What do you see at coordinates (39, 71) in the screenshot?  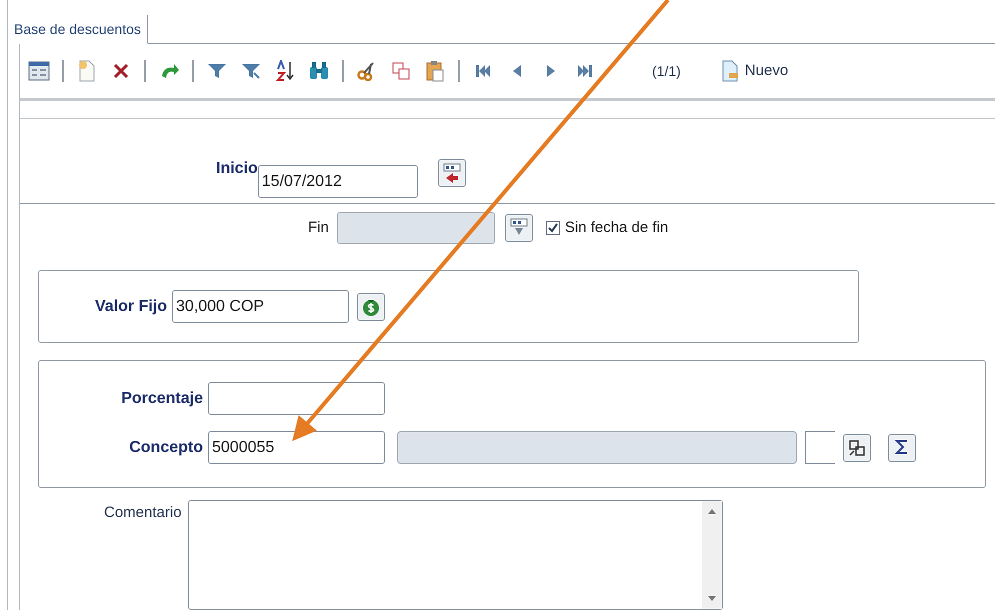 I see `window-icon` at bounding box center [39, 71].